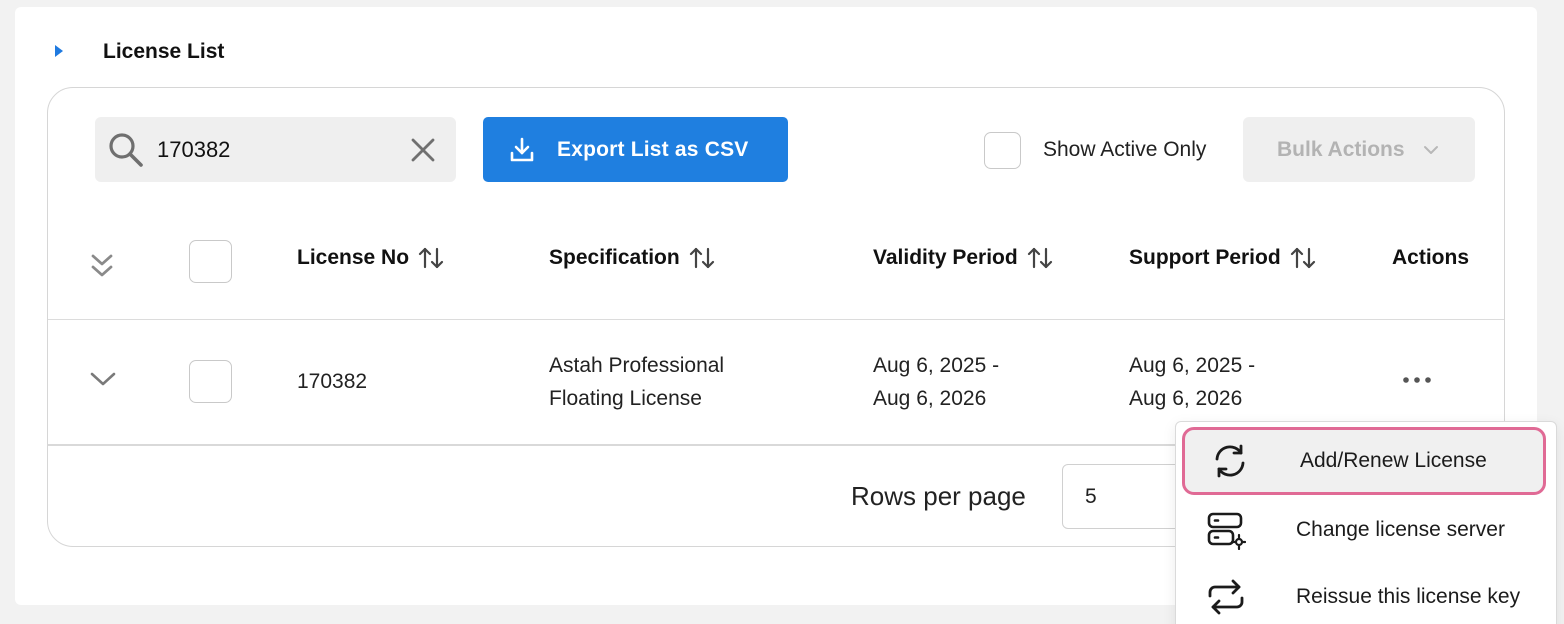 This screenshot has height=624, width=1564. I want to click on export-csv-button: Export List as CSV, so click(635, 149).